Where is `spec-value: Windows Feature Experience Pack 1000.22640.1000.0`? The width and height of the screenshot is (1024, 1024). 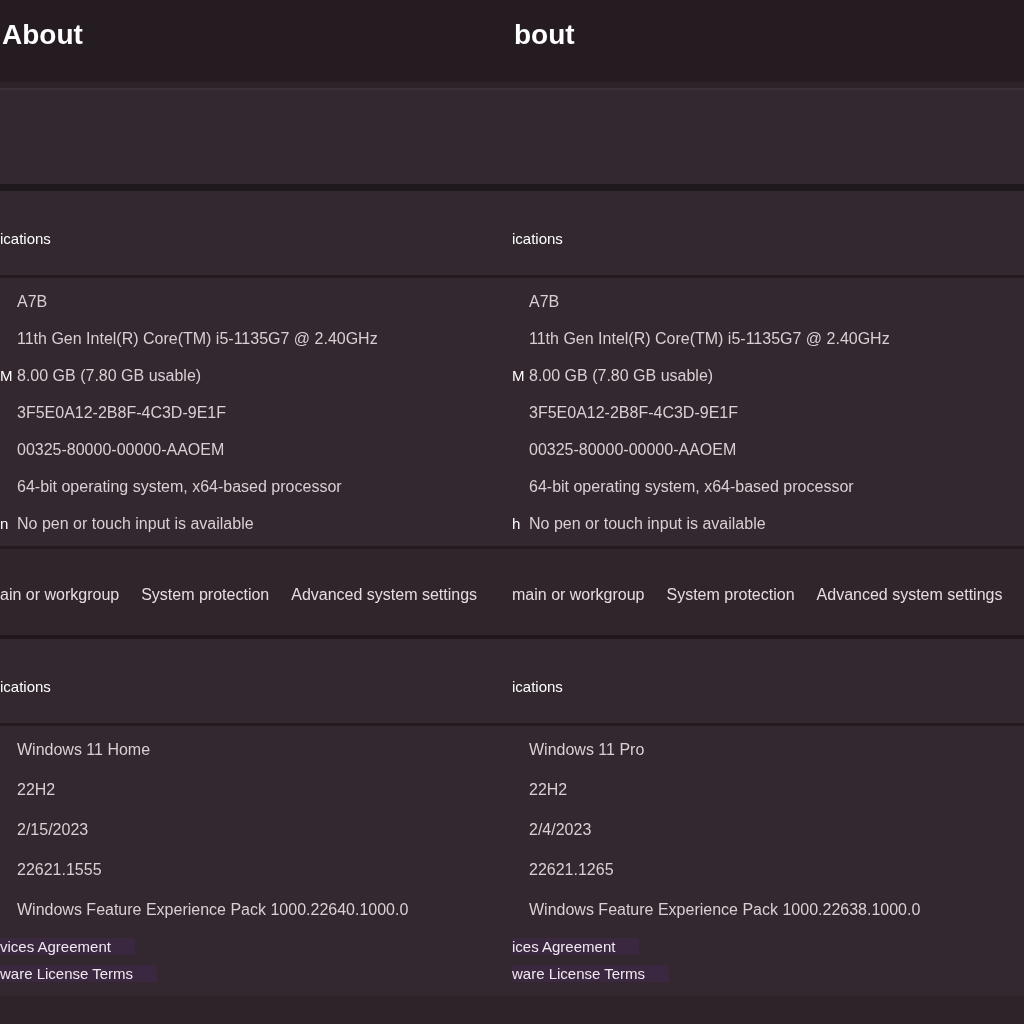
spec-value: Windows Feature Experience Pack 1000.22640.1000.0 is located at coordinates (213, 910).